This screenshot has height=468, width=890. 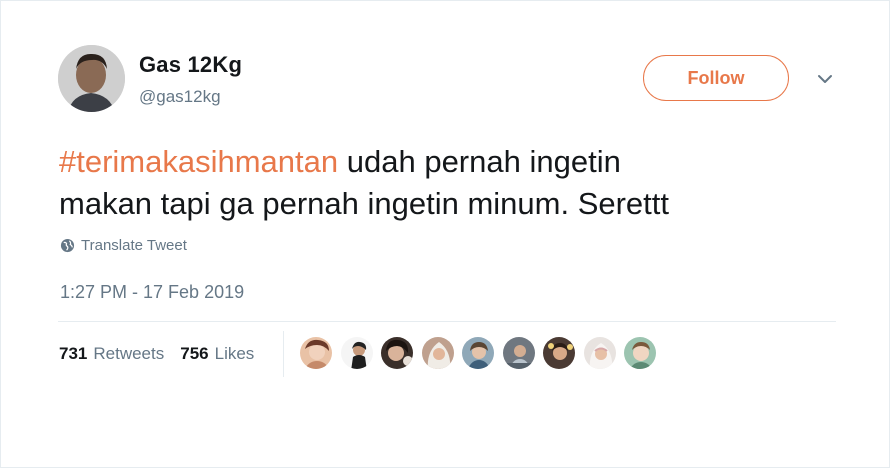 I want to click on timestamp: 1:27 PM - 17 Feb 2019, so click(x=152, y=292).